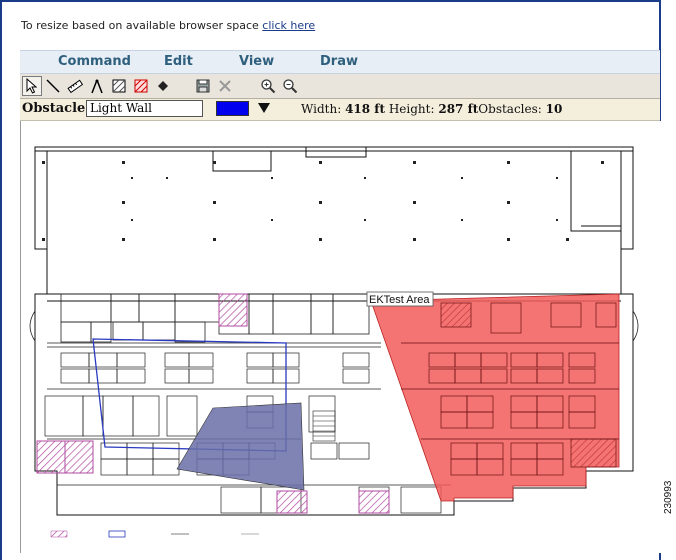  What do you see at coordinates (495, 397) in the screenshot?
I see `ek-test-area` at bounding box center [495, 397].